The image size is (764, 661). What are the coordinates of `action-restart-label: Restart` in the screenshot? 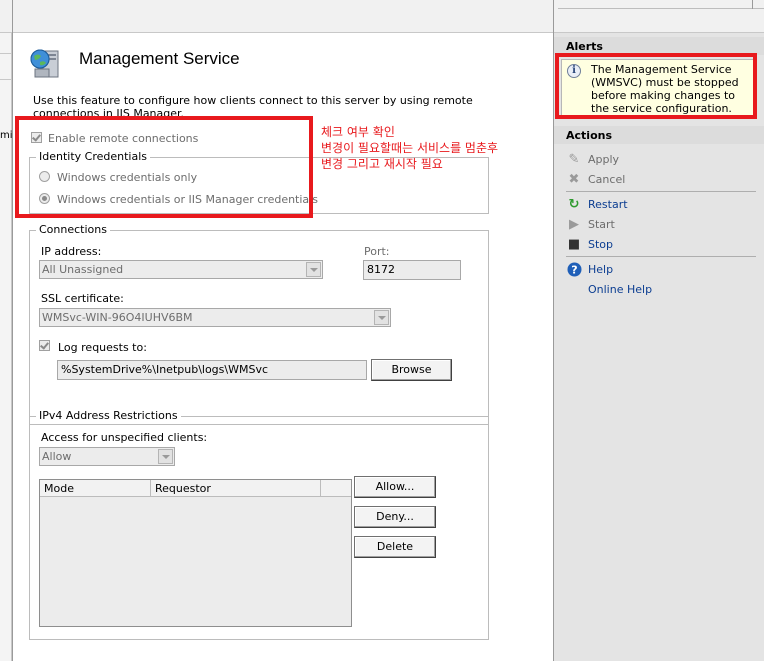 It's located at (608, 204).